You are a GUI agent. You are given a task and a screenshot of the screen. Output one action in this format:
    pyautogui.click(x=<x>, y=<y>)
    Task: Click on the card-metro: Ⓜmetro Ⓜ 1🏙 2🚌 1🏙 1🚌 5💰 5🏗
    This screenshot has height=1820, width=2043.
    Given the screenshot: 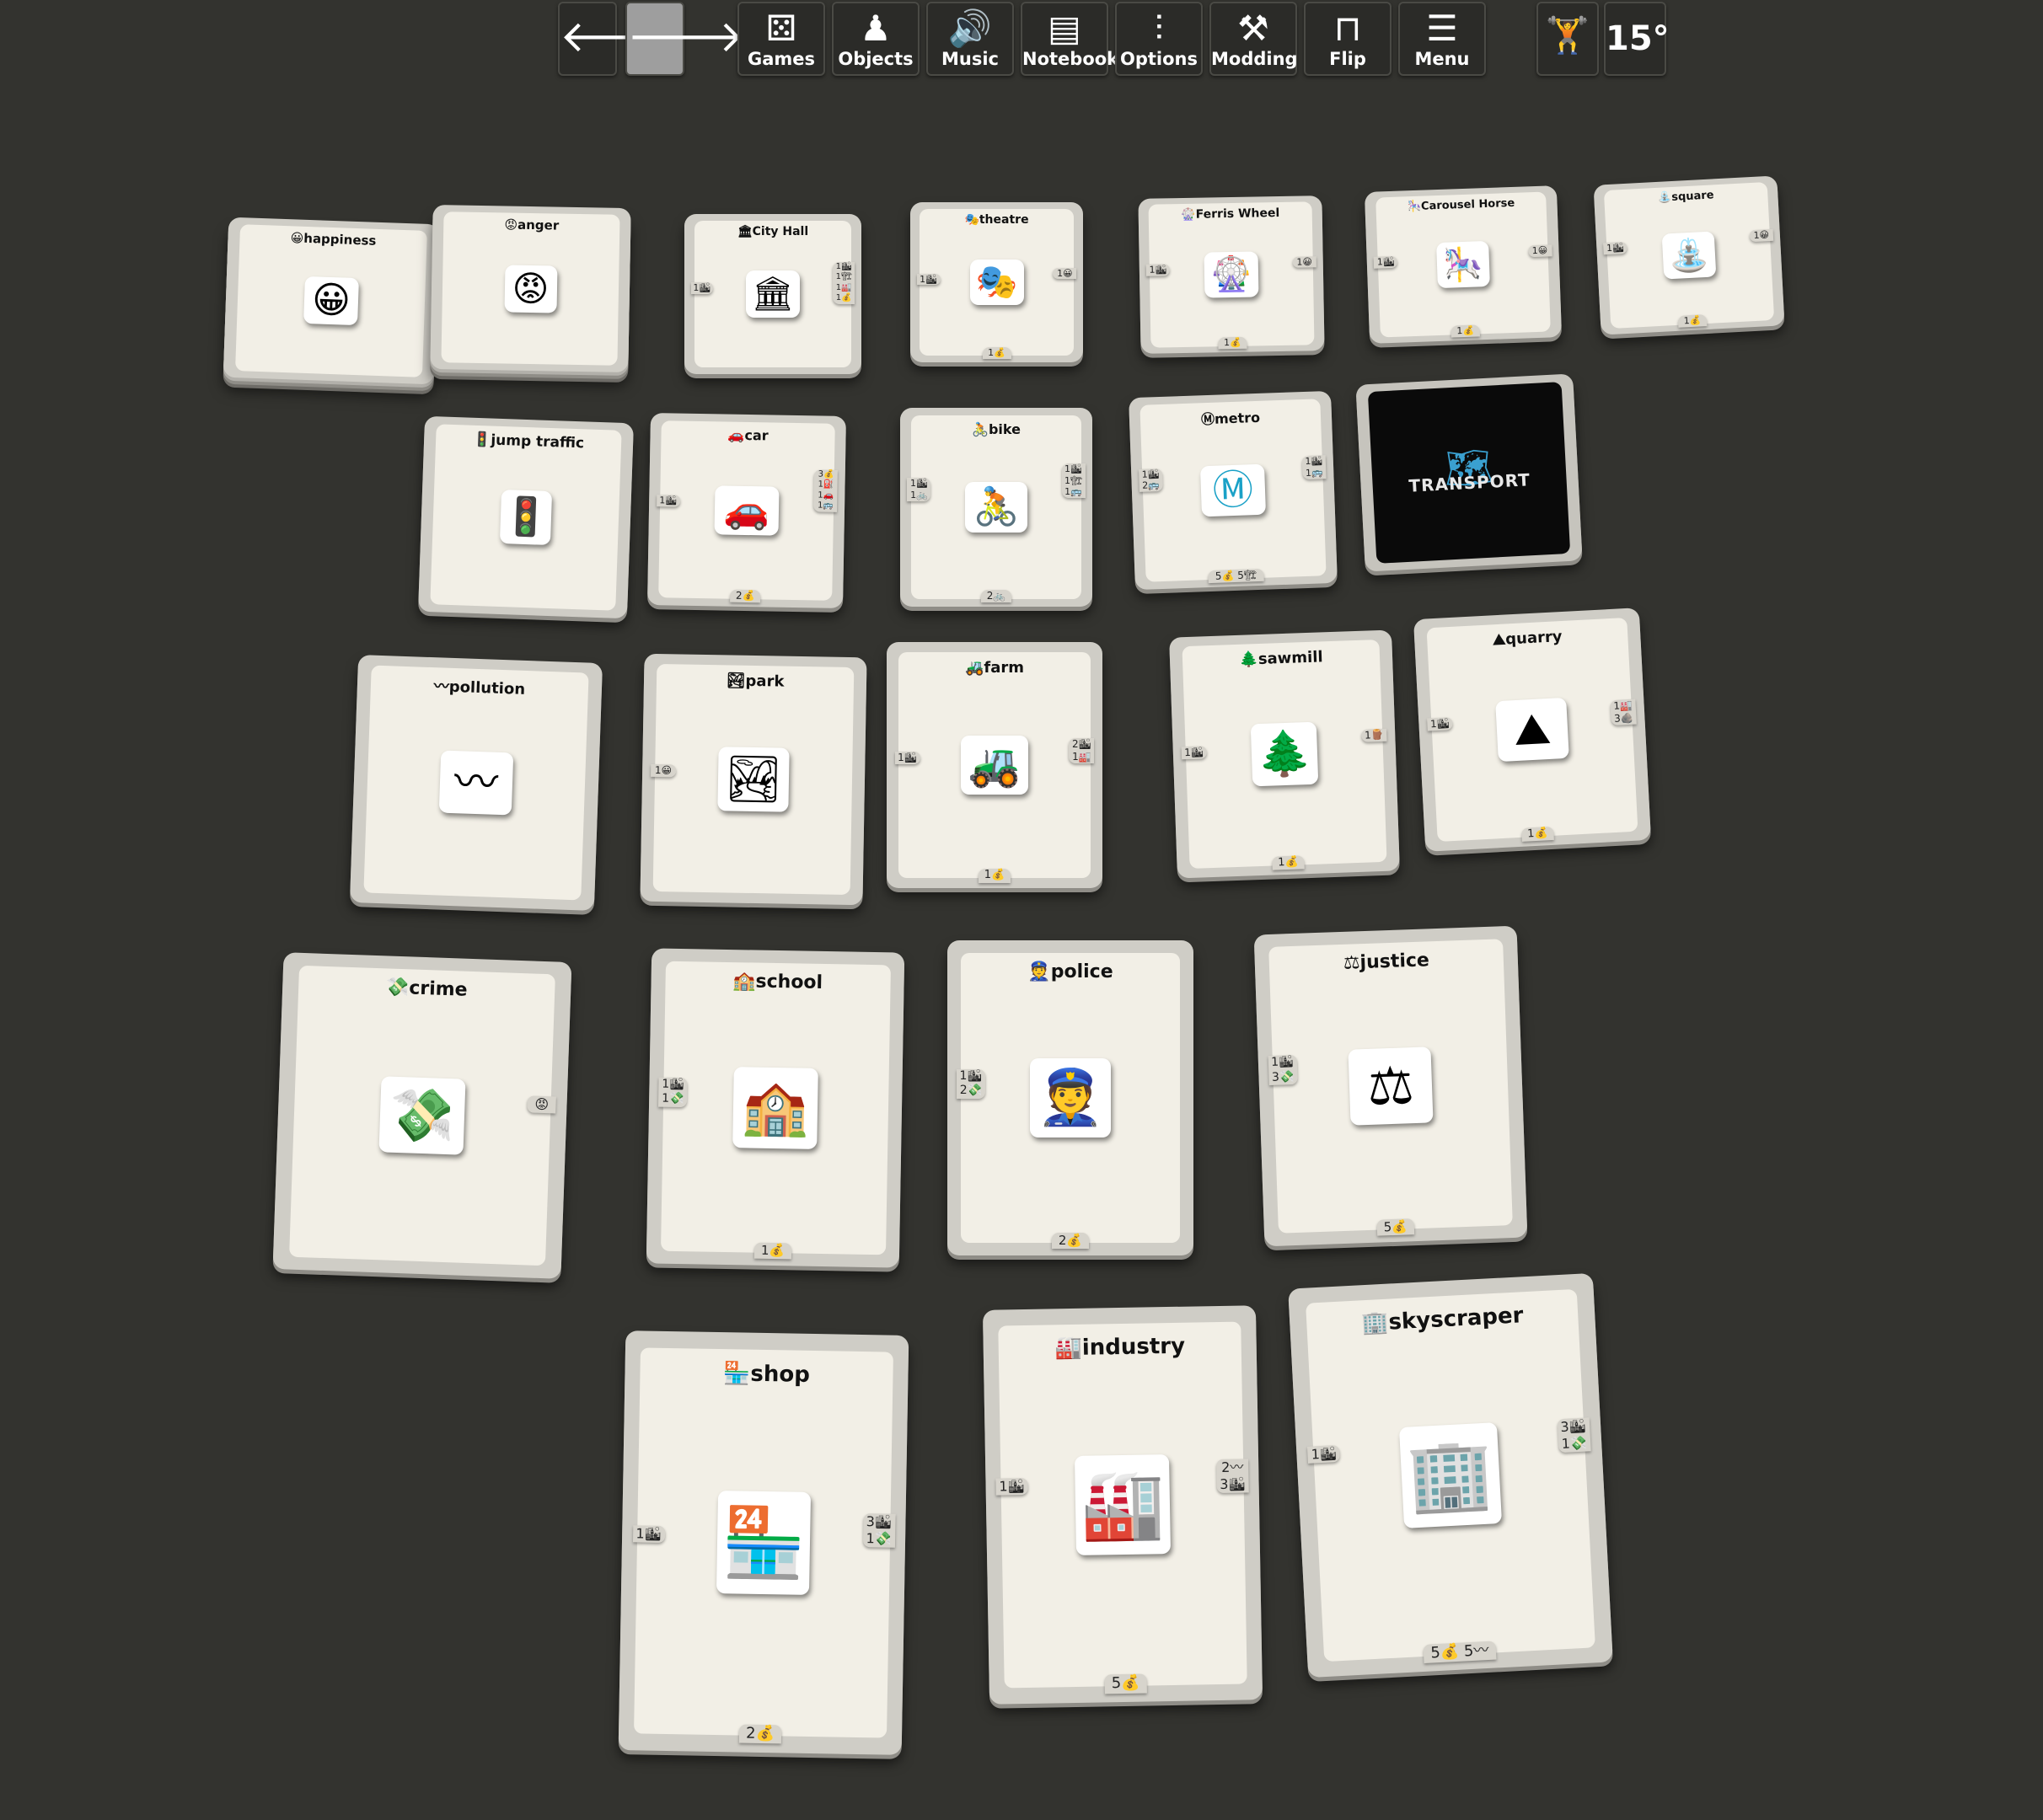 What is the action you would take?
    pyautogui.click(x=1233, y=490)
    